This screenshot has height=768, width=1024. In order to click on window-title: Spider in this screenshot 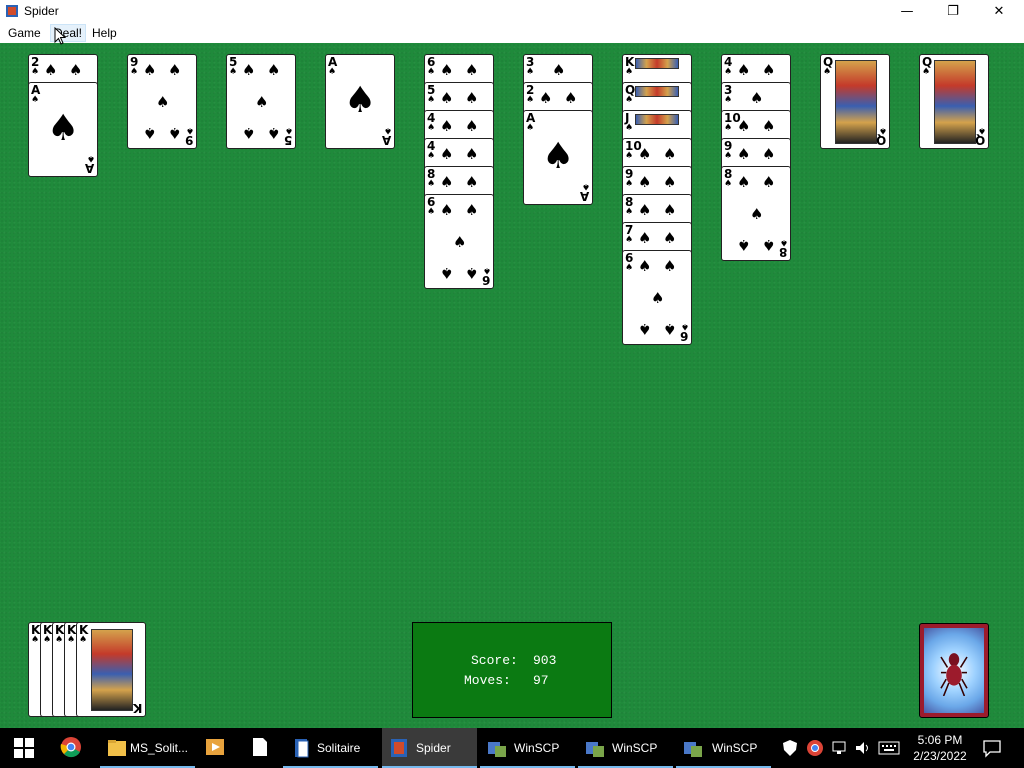, I will do `click(41, 11)`.